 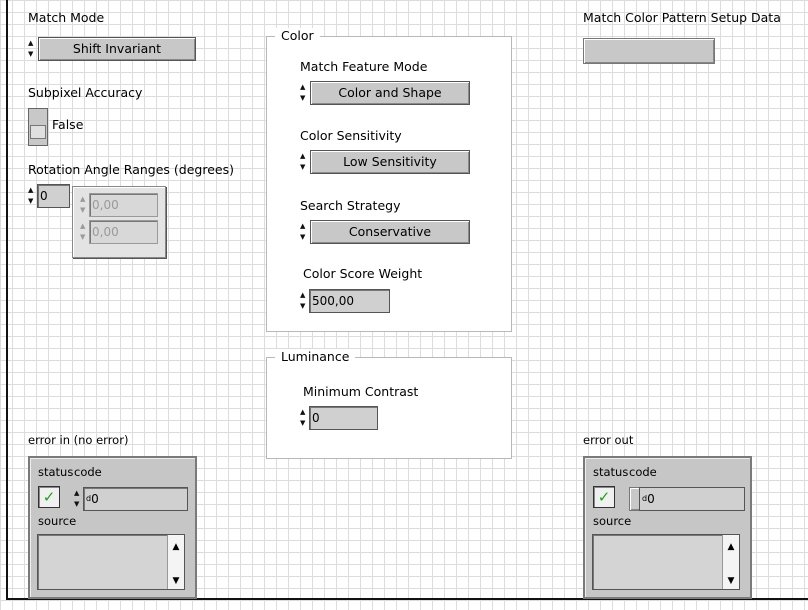 I want to click on error-out-label: error out, so click(x=608, y=440).